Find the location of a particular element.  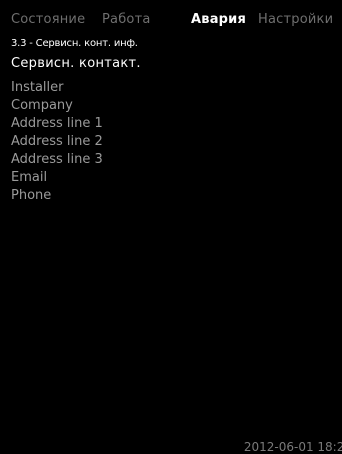

field-installer: Installer is located at coordinates (57, 88).